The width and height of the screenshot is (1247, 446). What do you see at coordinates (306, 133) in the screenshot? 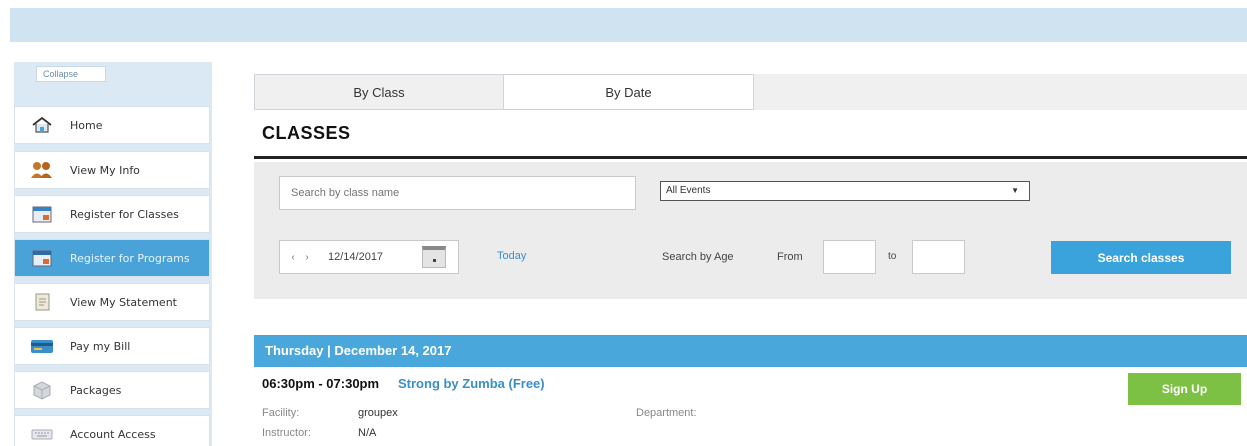
I see `page-title: CLASSES` at bounding box center [306, 133].